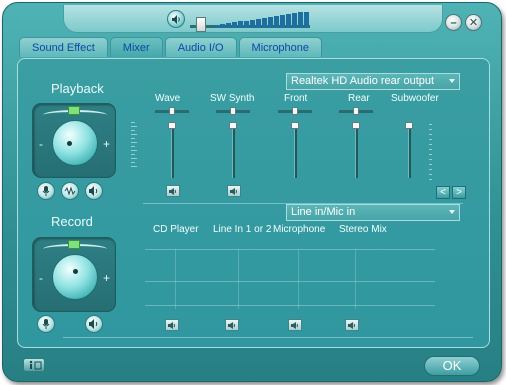 The height and width of the screenshot is (385, 506). Describe the element at coordinates (232, 98) in the screenshot. I see `channel-label-sw-synth: SW Synth` at that location.